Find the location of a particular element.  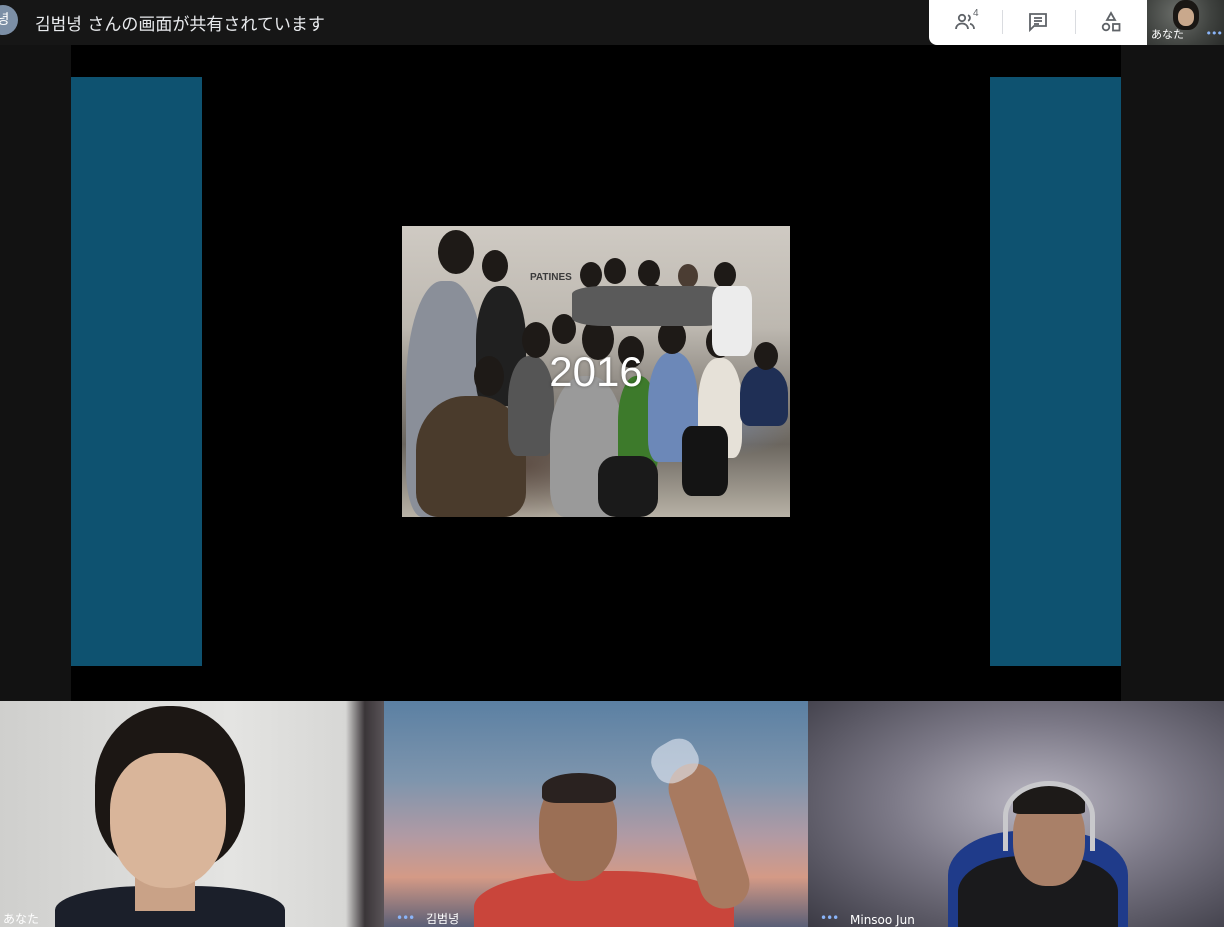

slide-side-panel-left is located at coordinates (136, 371).